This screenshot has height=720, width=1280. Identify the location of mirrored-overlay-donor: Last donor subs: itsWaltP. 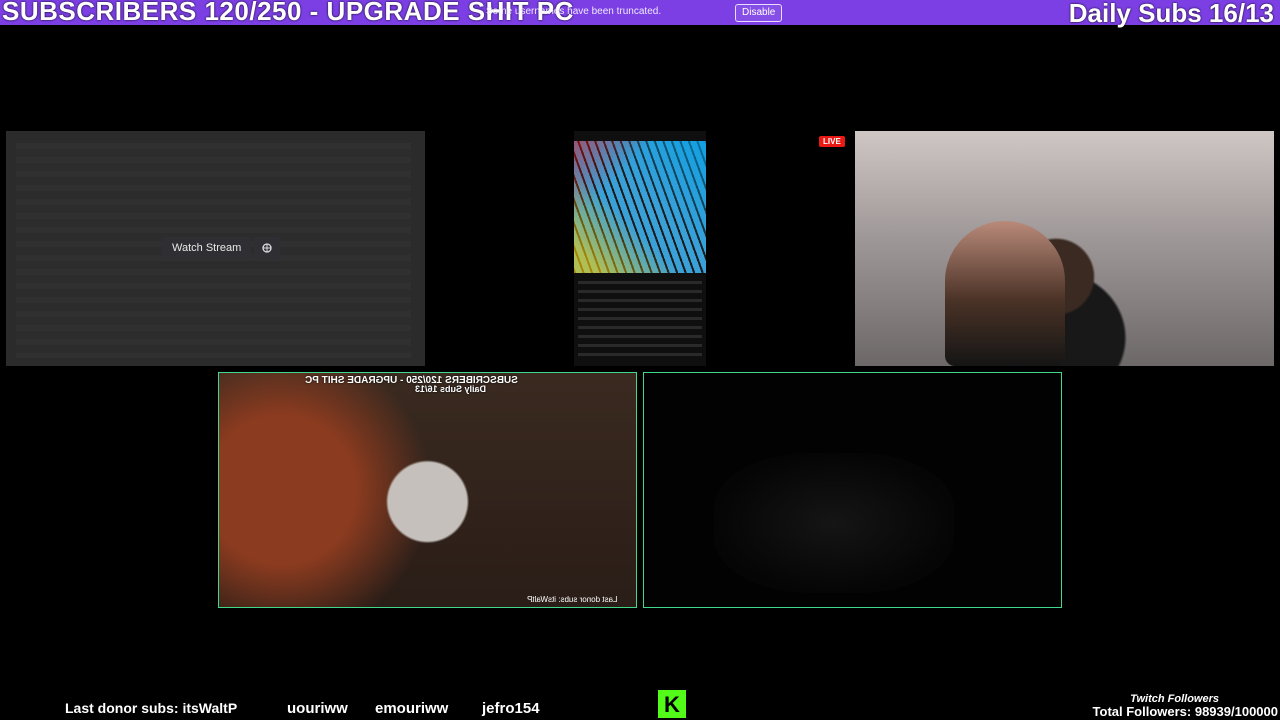
(572, 599).